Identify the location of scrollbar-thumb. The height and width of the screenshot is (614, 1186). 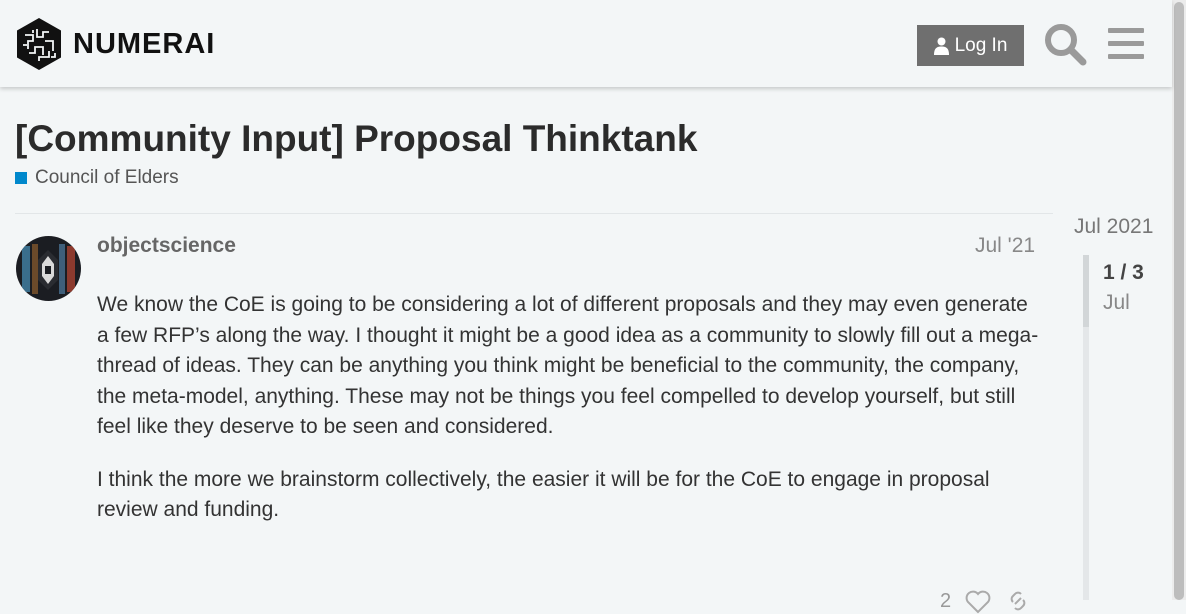
(1179, 301).